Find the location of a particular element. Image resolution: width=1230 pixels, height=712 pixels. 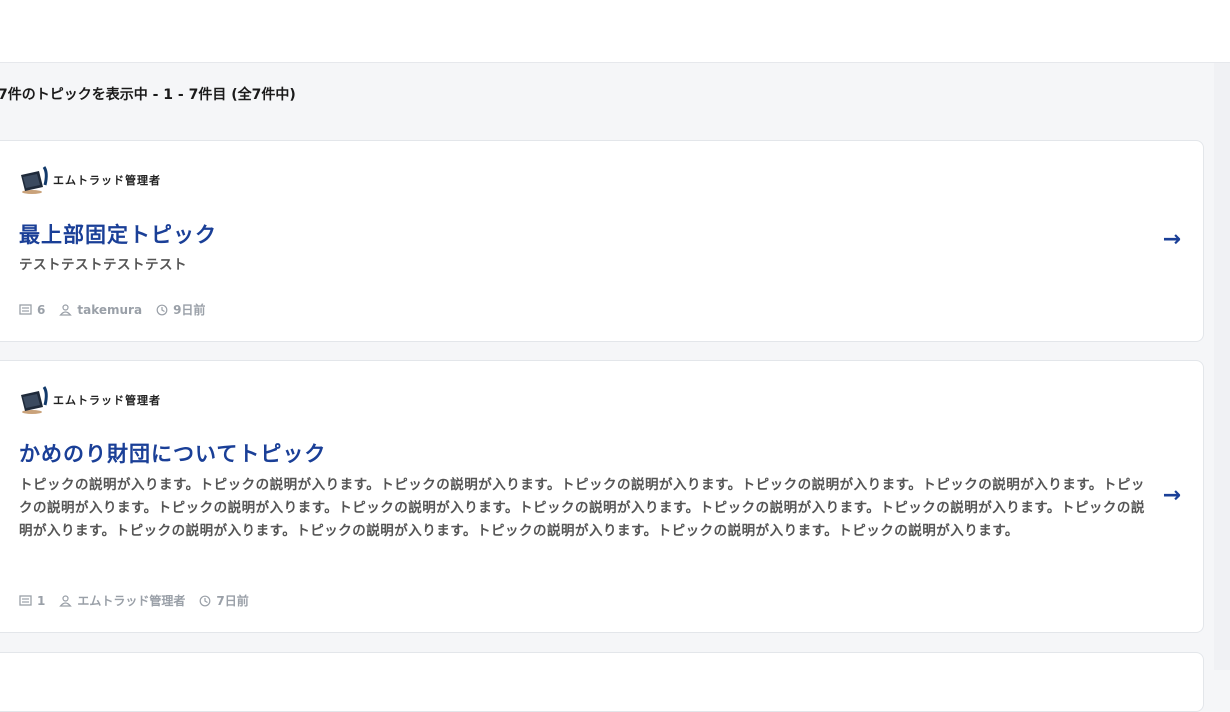

topic-user: エムトラッド管理者 is located at coordinates (122, 600).